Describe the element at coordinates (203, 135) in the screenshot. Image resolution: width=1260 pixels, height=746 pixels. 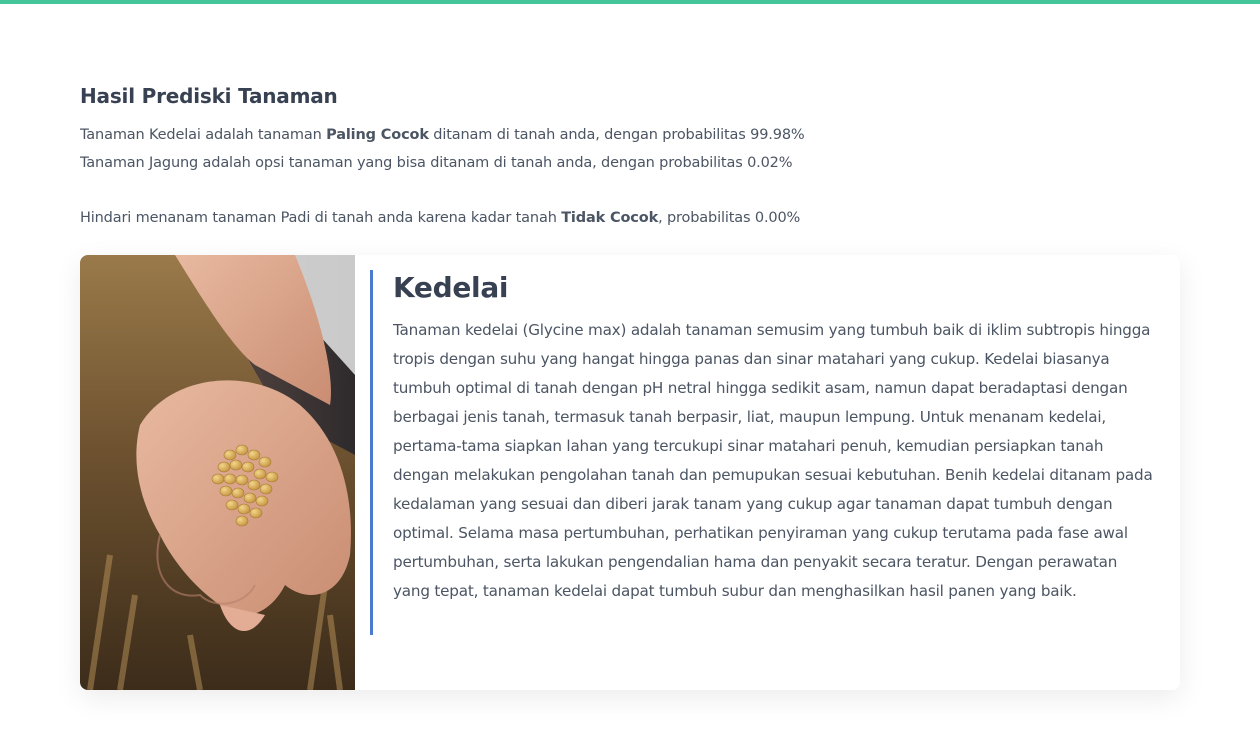
I see `best-crop-text-pre: Tanaman Kedelai adalah tanaman` at that location.